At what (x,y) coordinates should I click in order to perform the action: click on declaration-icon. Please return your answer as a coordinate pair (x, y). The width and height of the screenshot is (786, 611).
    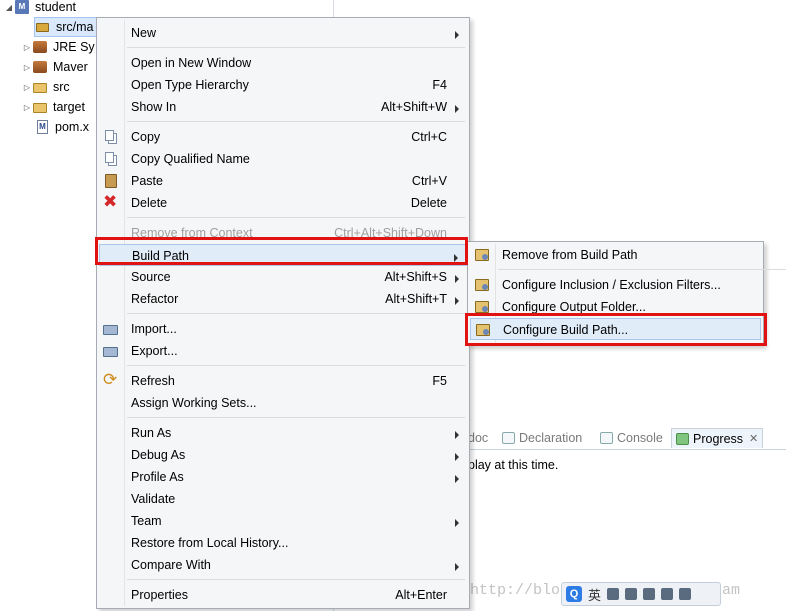
    Looking at the image, I should click on (508, 438).